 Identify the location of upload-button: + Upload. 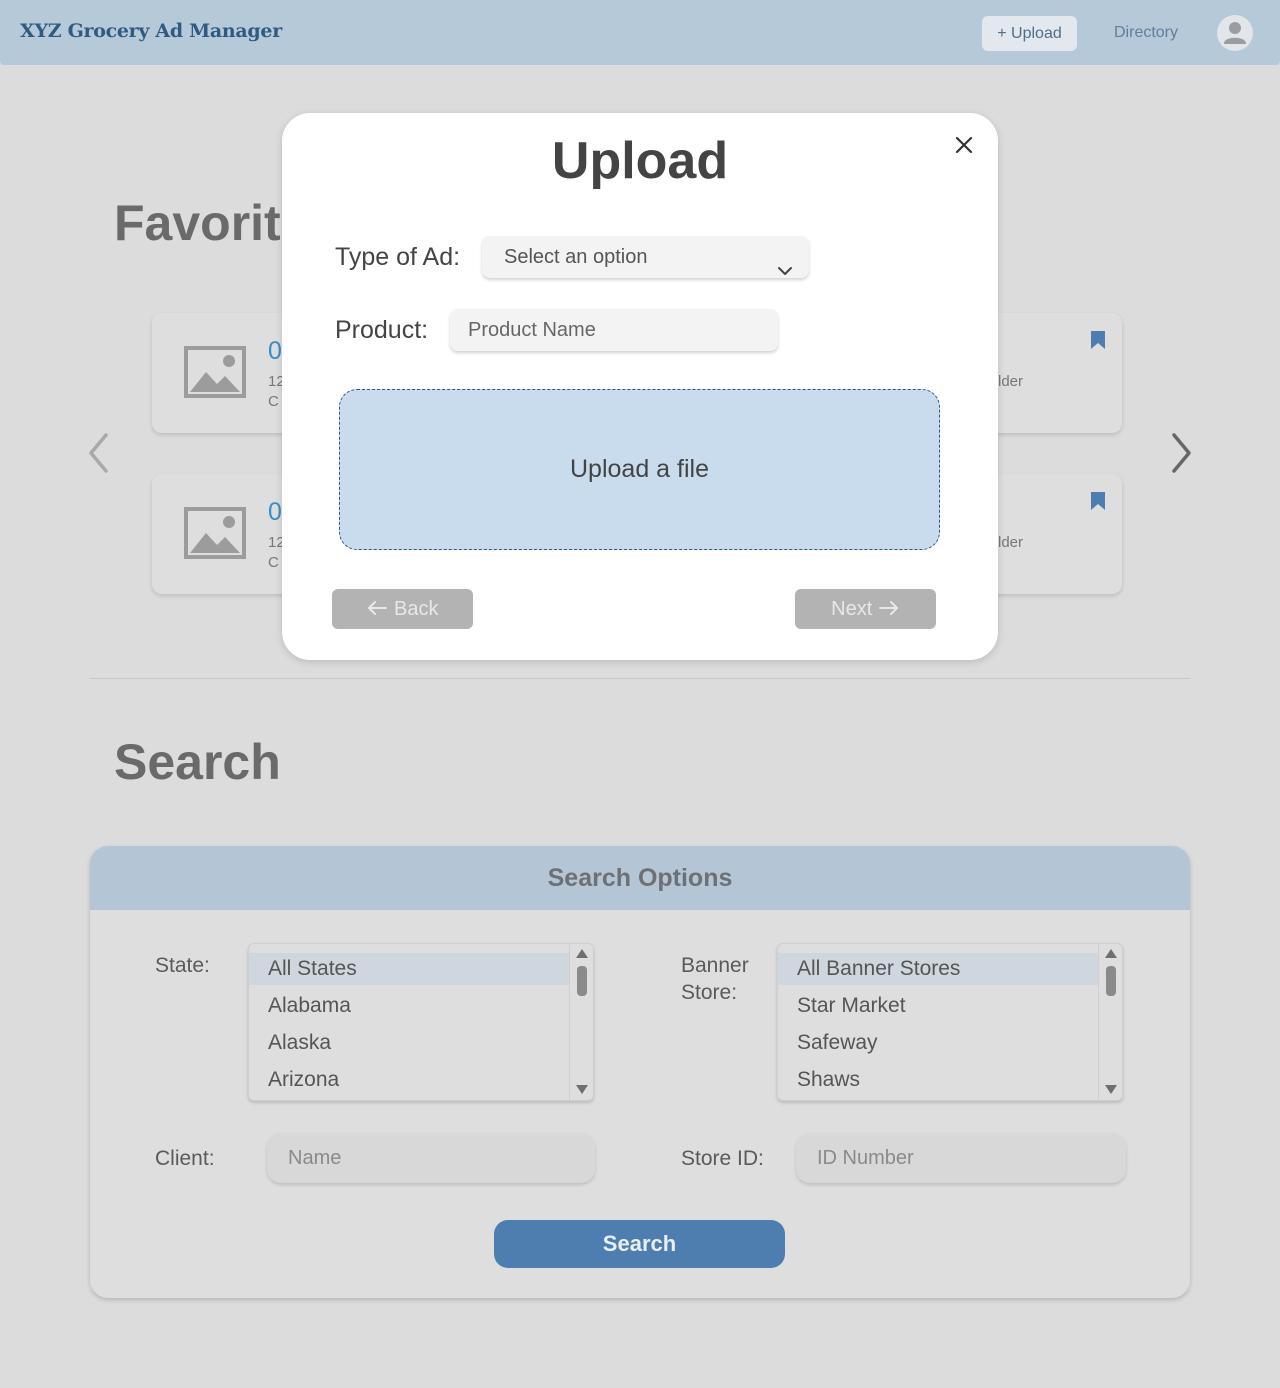
(1029, 33).